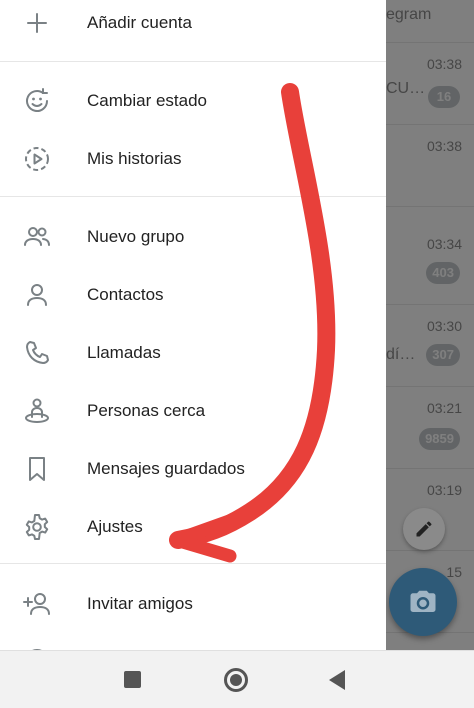  I want to click on system-nav-bar, so click(237, 679).